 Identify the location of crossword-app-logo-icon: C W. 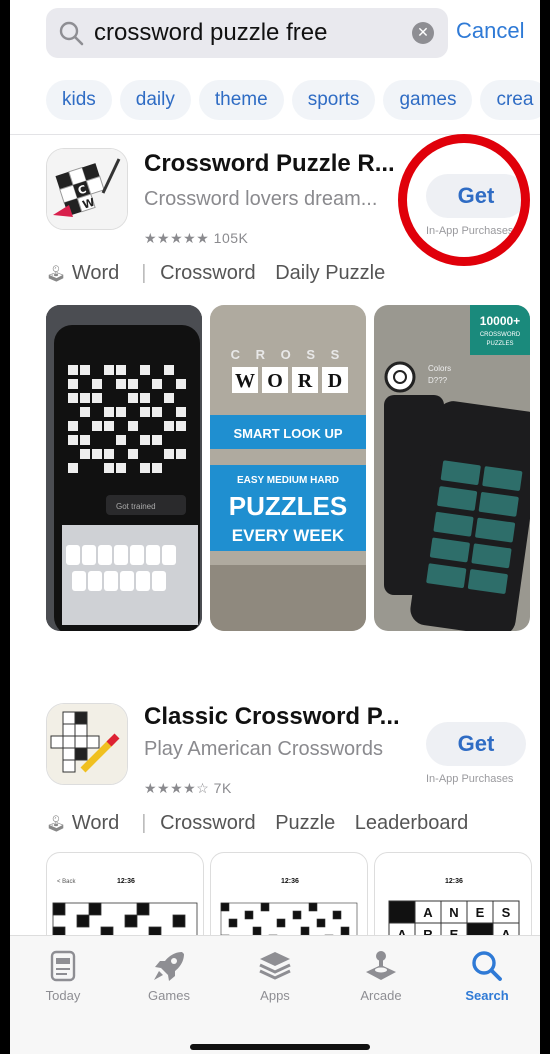
(87, 189).